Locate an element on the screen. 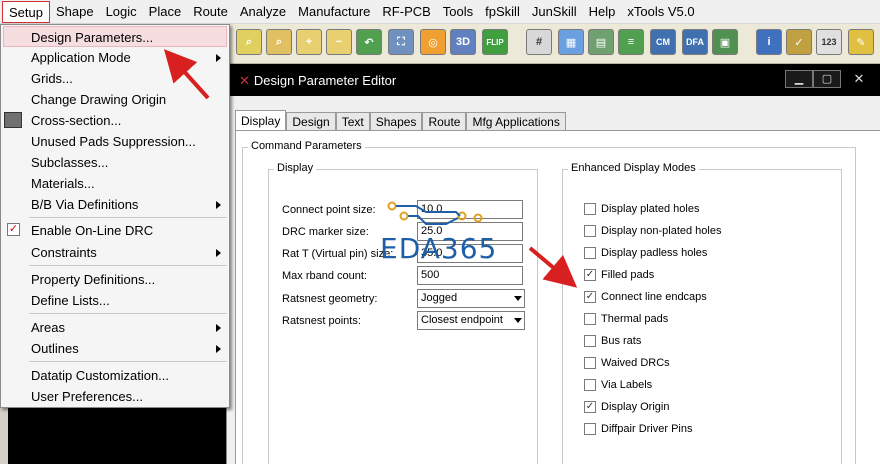  arrow-to-filled-pads is located at coordinates (553, 267).